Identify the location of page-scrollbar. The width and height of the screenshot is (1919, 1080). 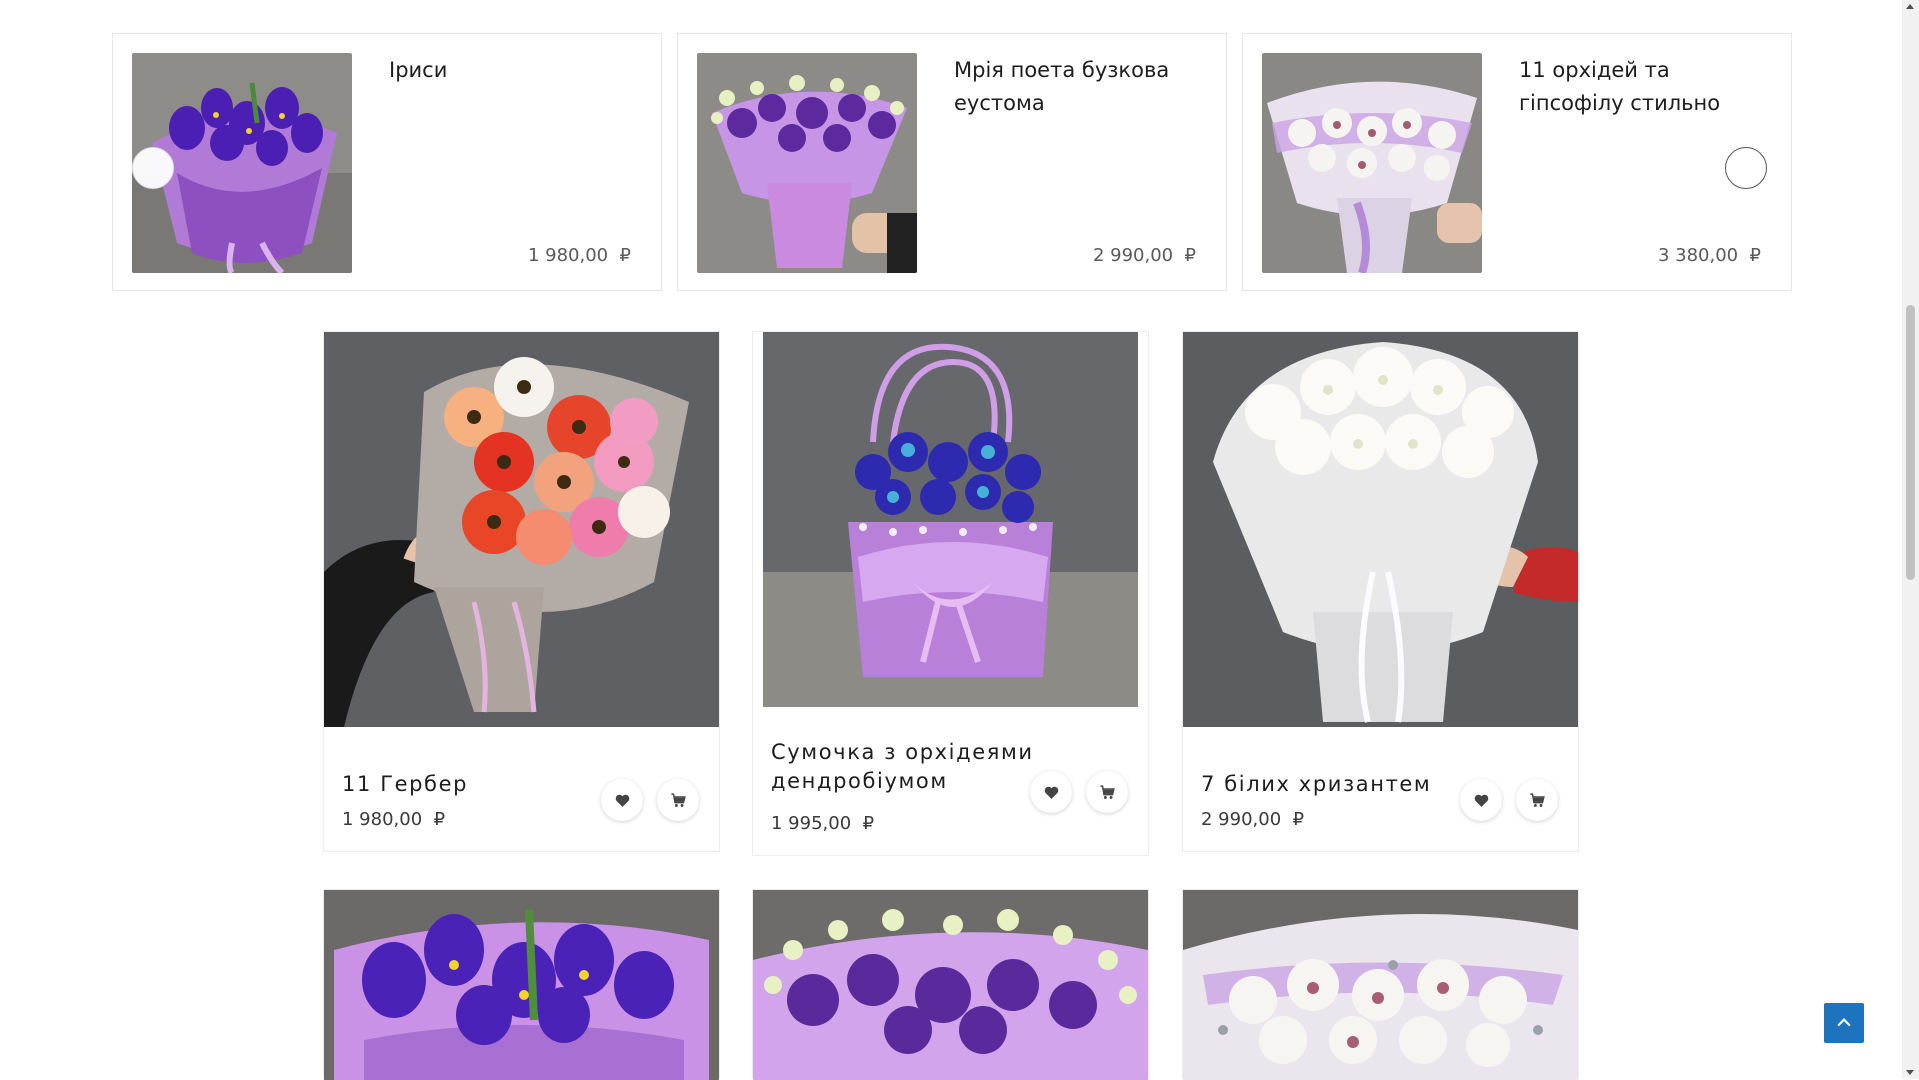
(1910, 539).